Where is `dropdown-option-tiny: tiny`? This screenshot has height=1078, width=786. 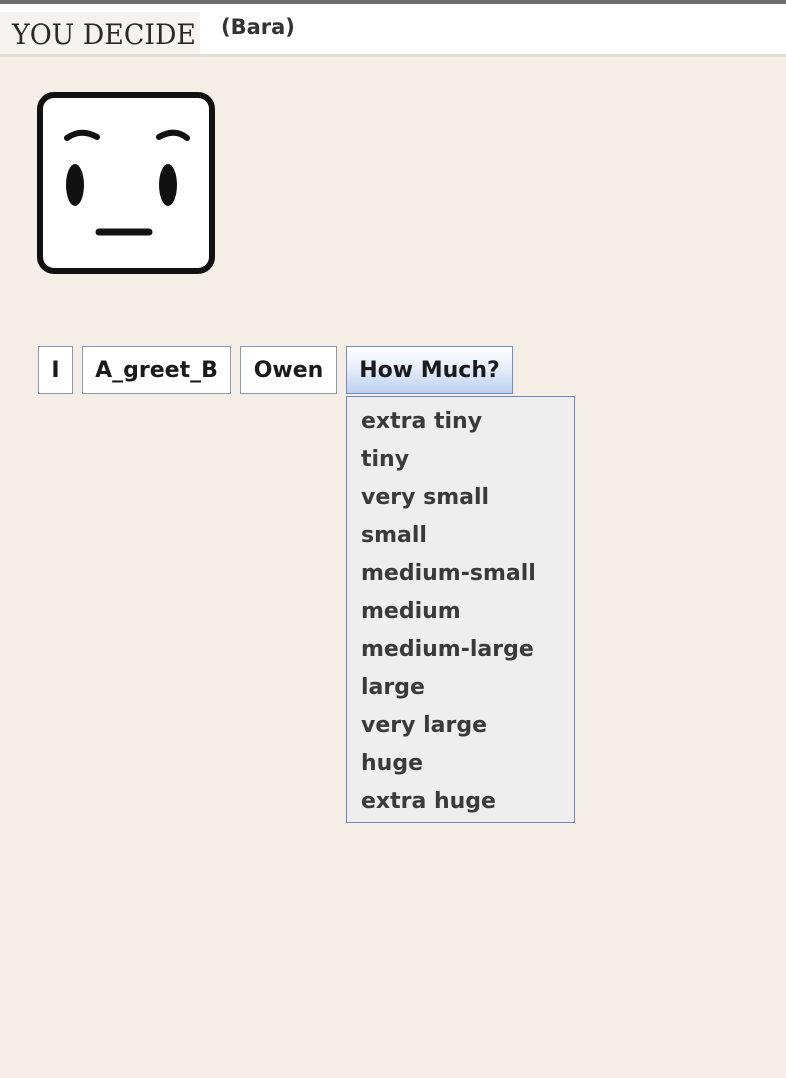
dropdown-option-tiny: tiny is located at coordinates (460, 460).